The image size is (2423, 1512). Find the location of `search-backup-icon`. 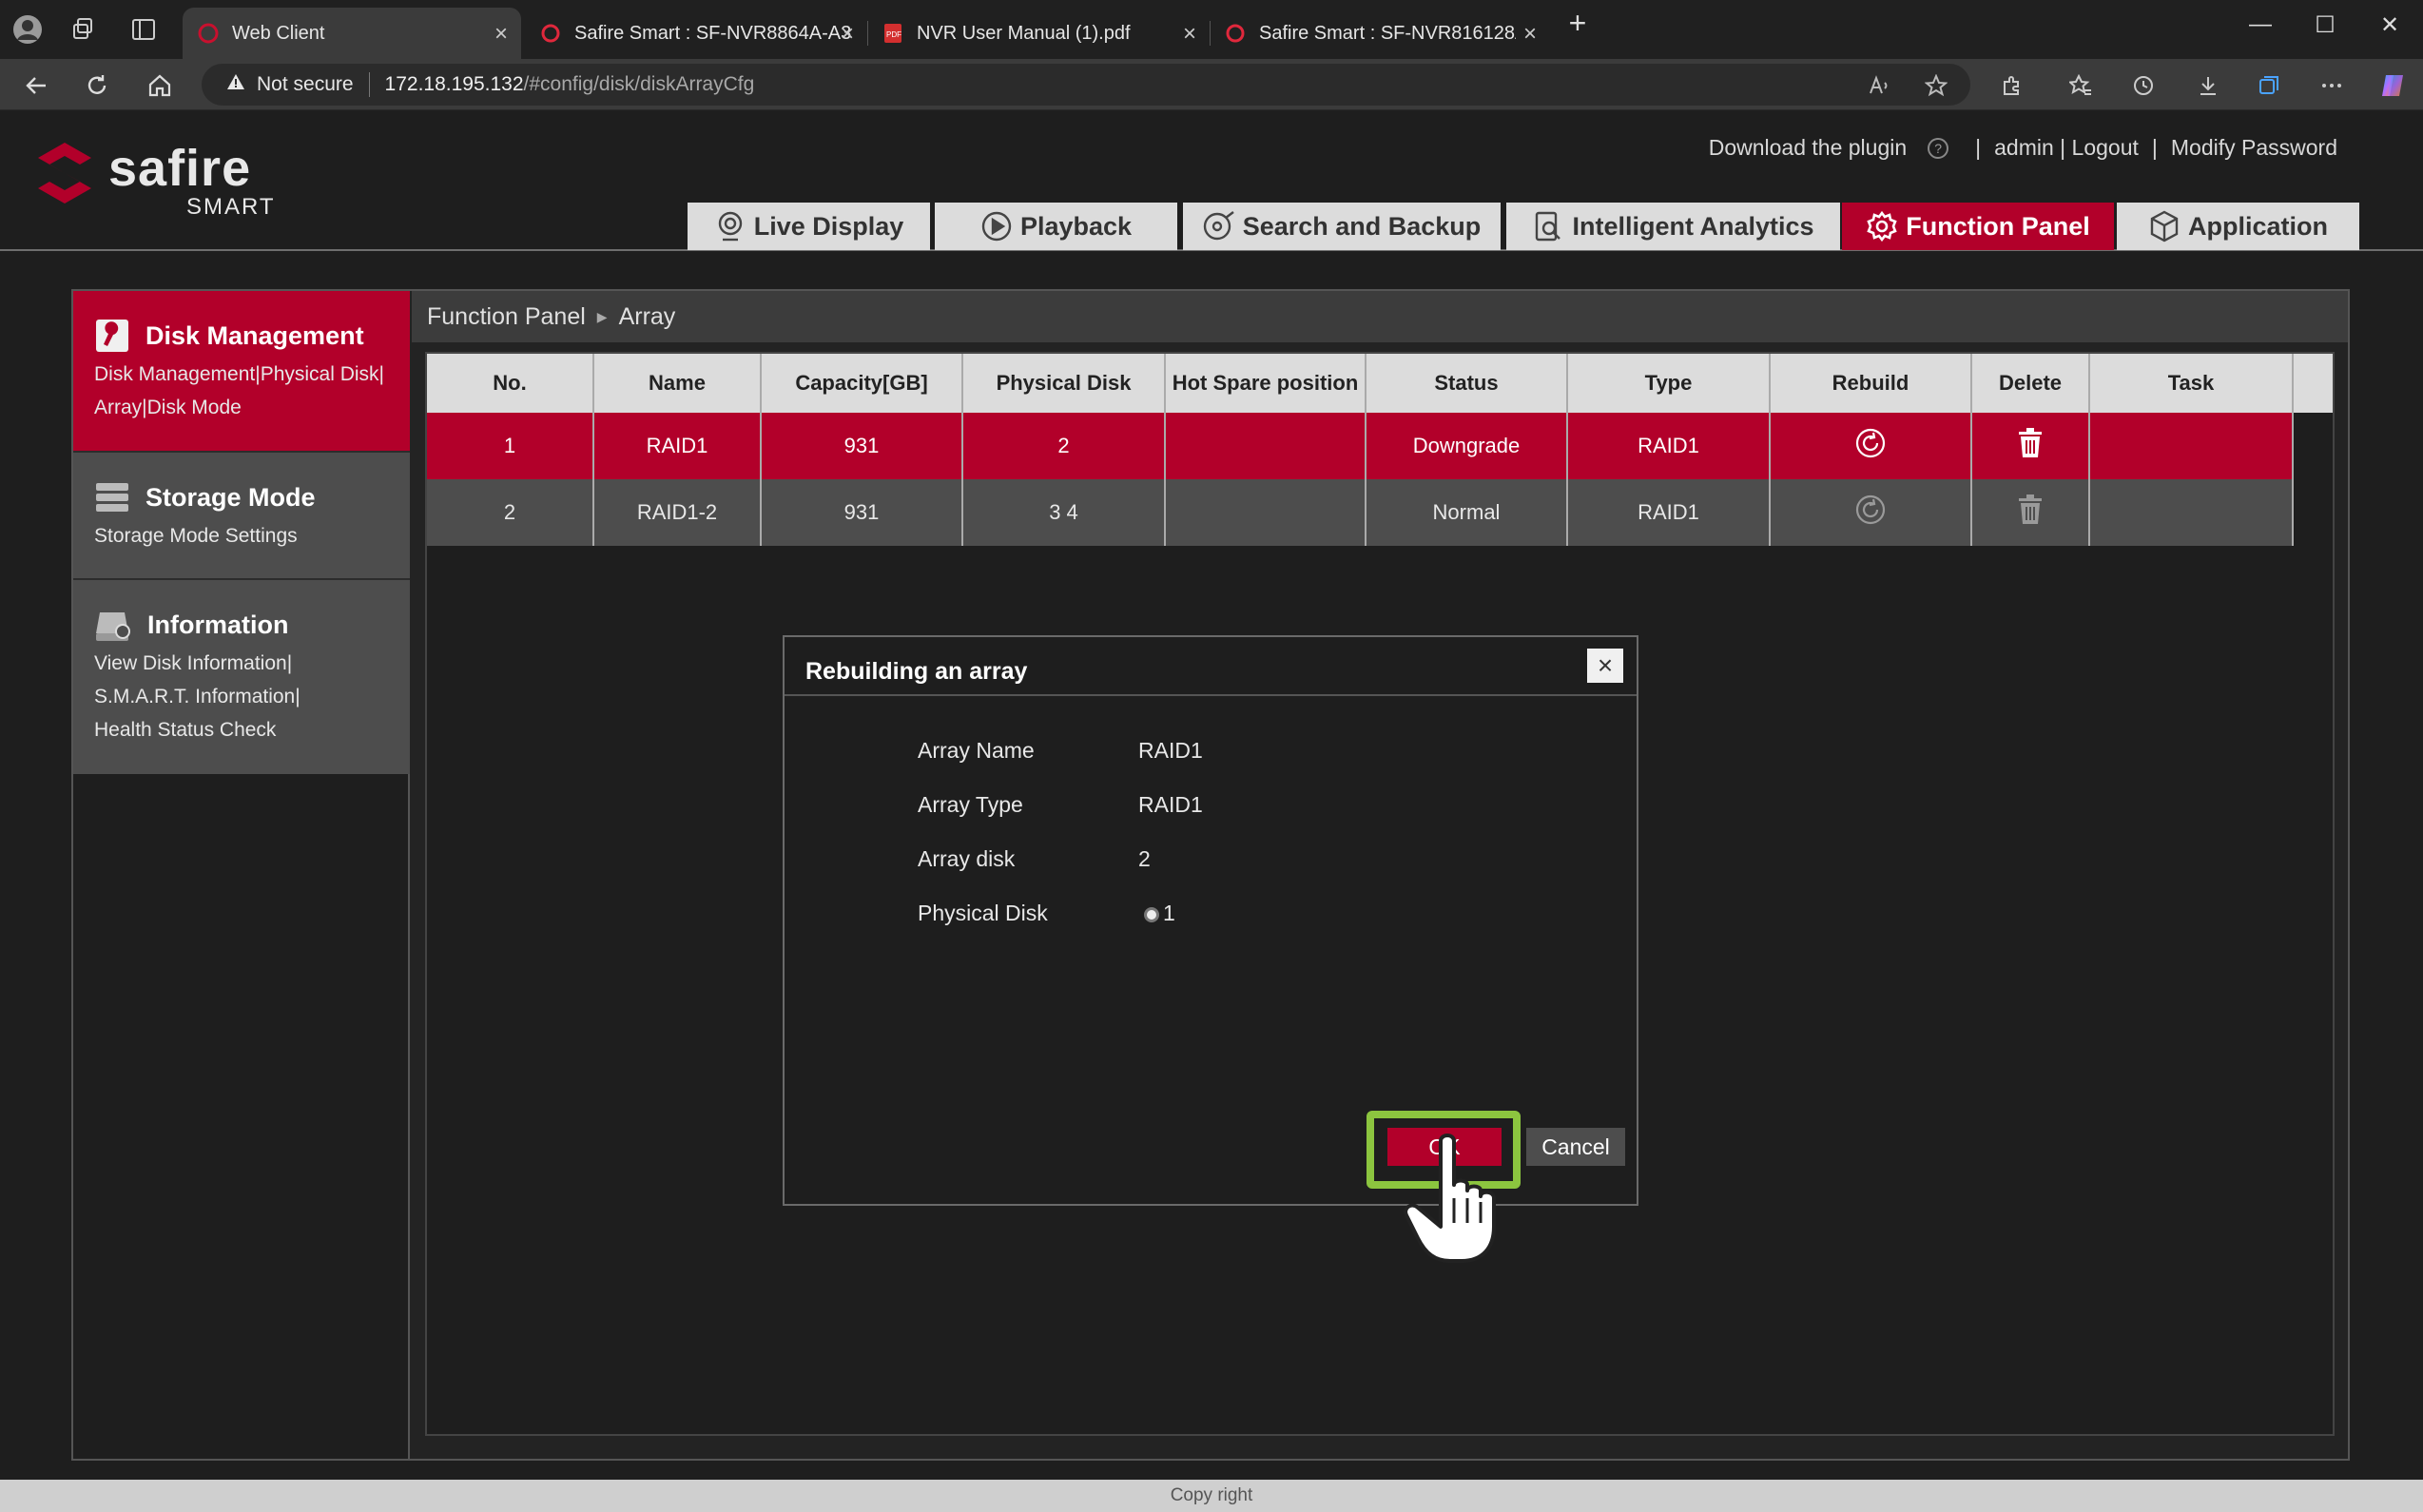

search-backup-icon is located at coordinates (1218, 226).